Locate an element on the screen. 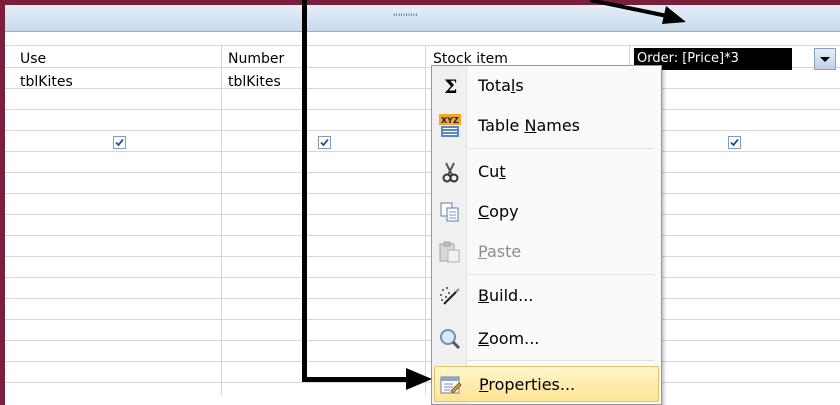 The height and width of the screenshot is (405, 840). svg-text: Σ is located at coordinates (450, 87).